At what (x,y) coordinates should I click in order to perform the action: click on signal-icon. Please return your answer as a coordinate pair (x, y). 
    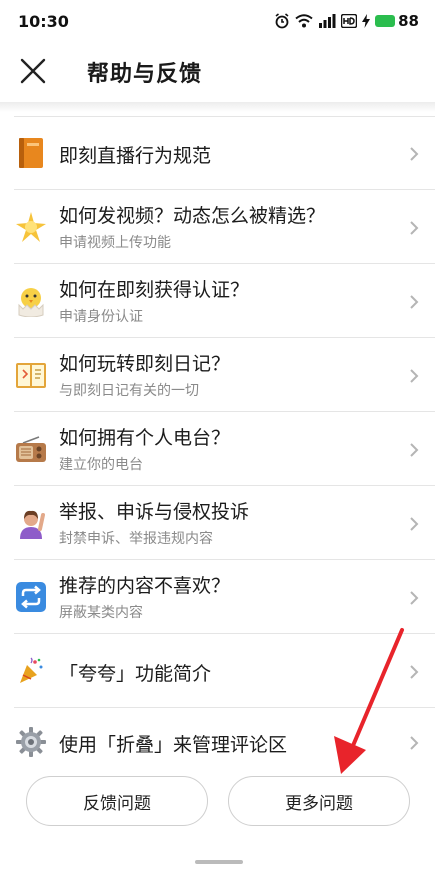
    Looking at the image, I should click on (327, 21).